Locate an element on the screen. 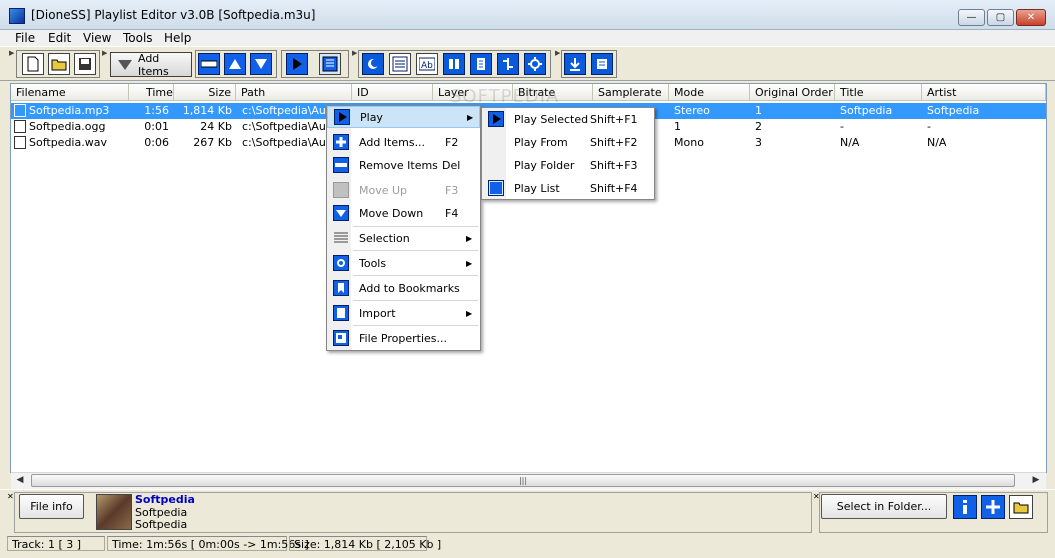  menu-item-remove-items: Remove Items Del is located at coordinates (403, 165).